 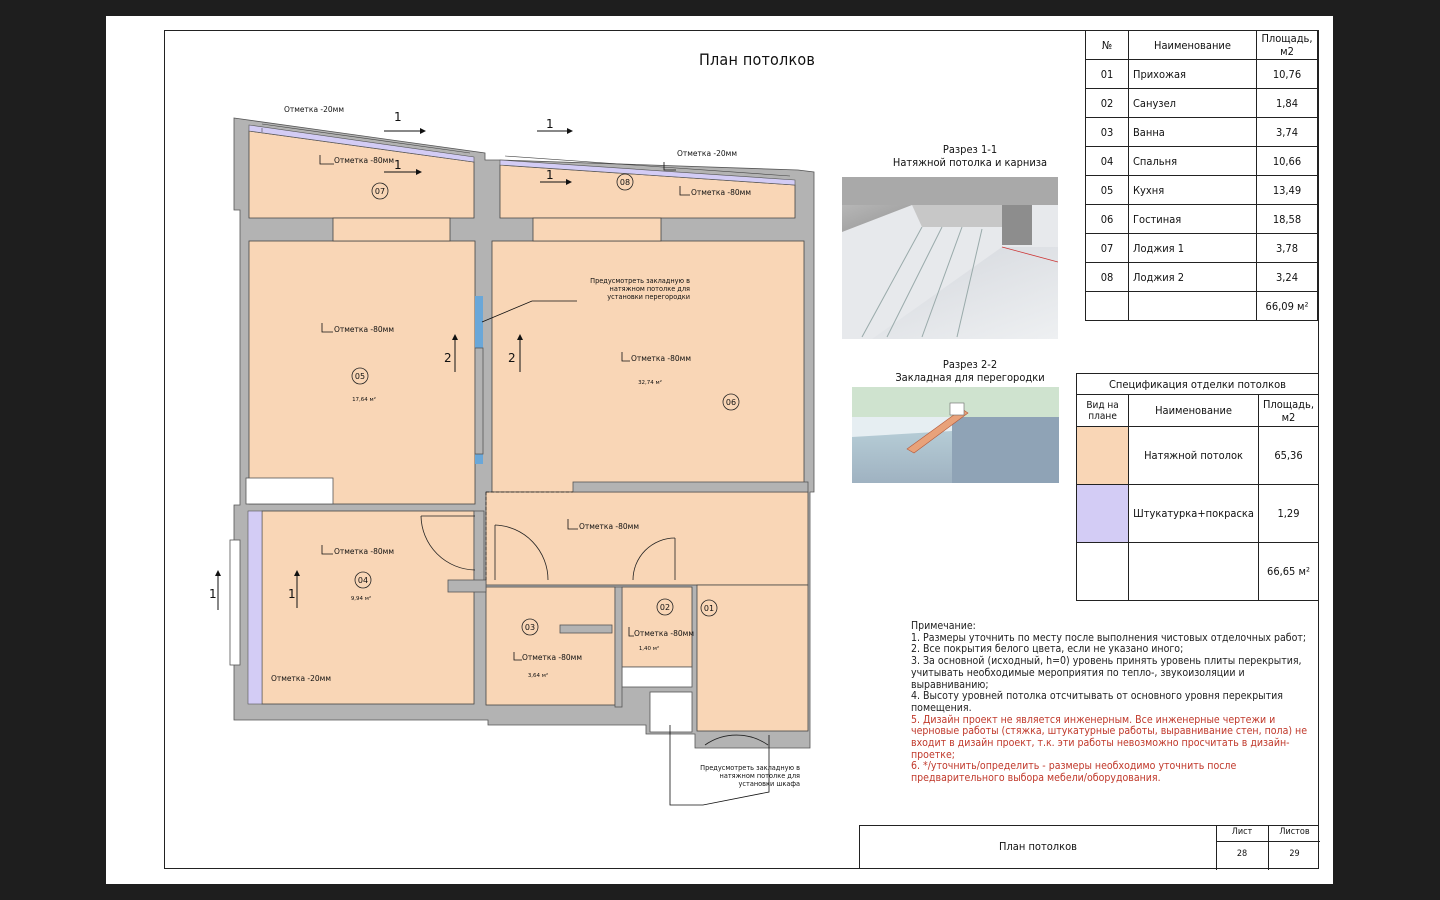 I want to click on section2-title: Разрез 2-2, so click(x=970, y=364).